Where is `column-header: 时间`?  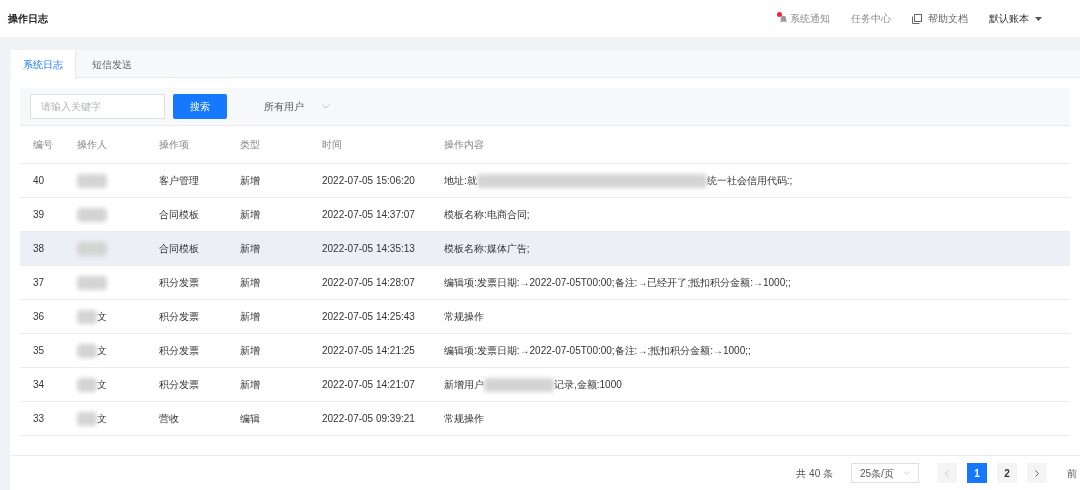 column-header: 时间 is located at coordinates (332, 144).